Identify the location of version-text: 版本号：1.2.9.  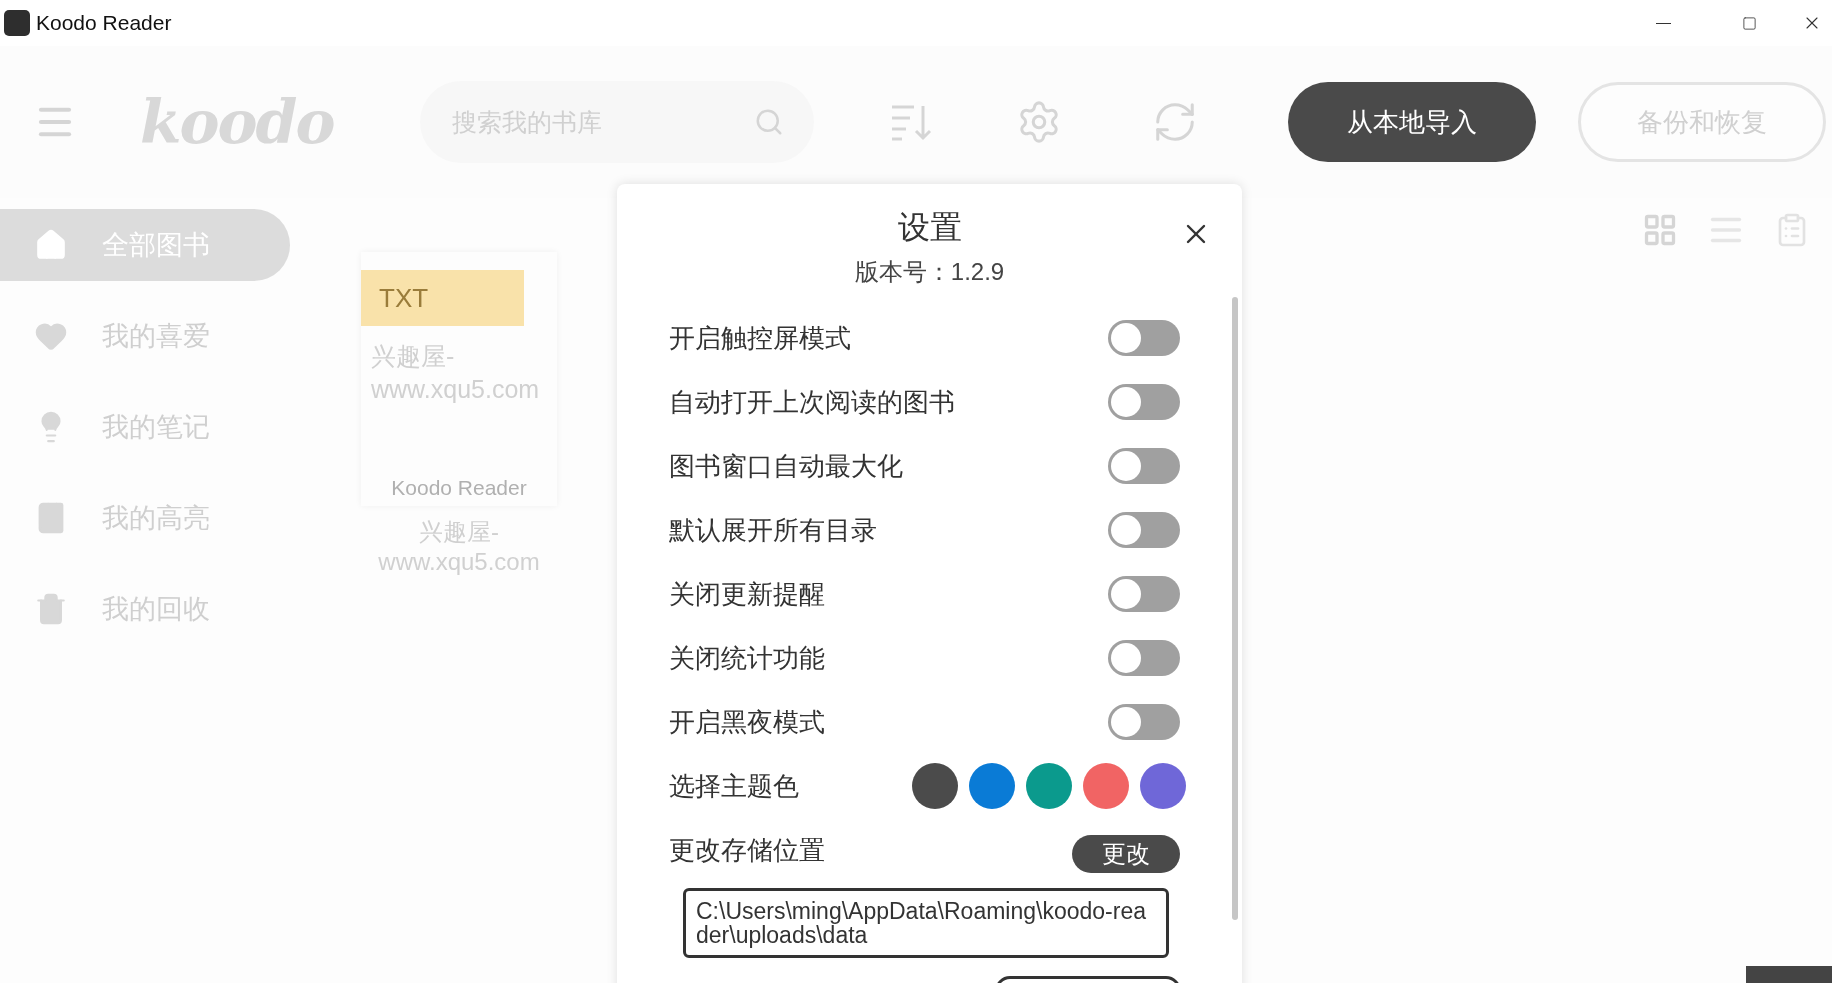
(929, 272).